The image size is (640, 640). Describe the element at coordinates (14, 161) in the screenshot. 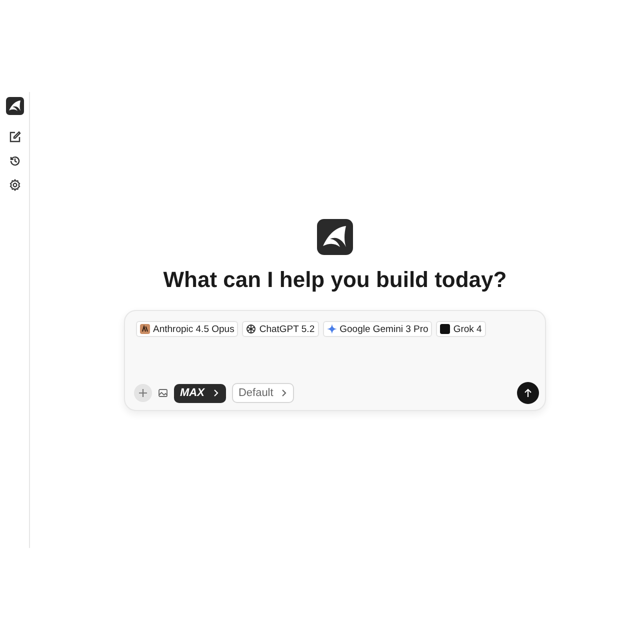

I see `history-icon` at that location.